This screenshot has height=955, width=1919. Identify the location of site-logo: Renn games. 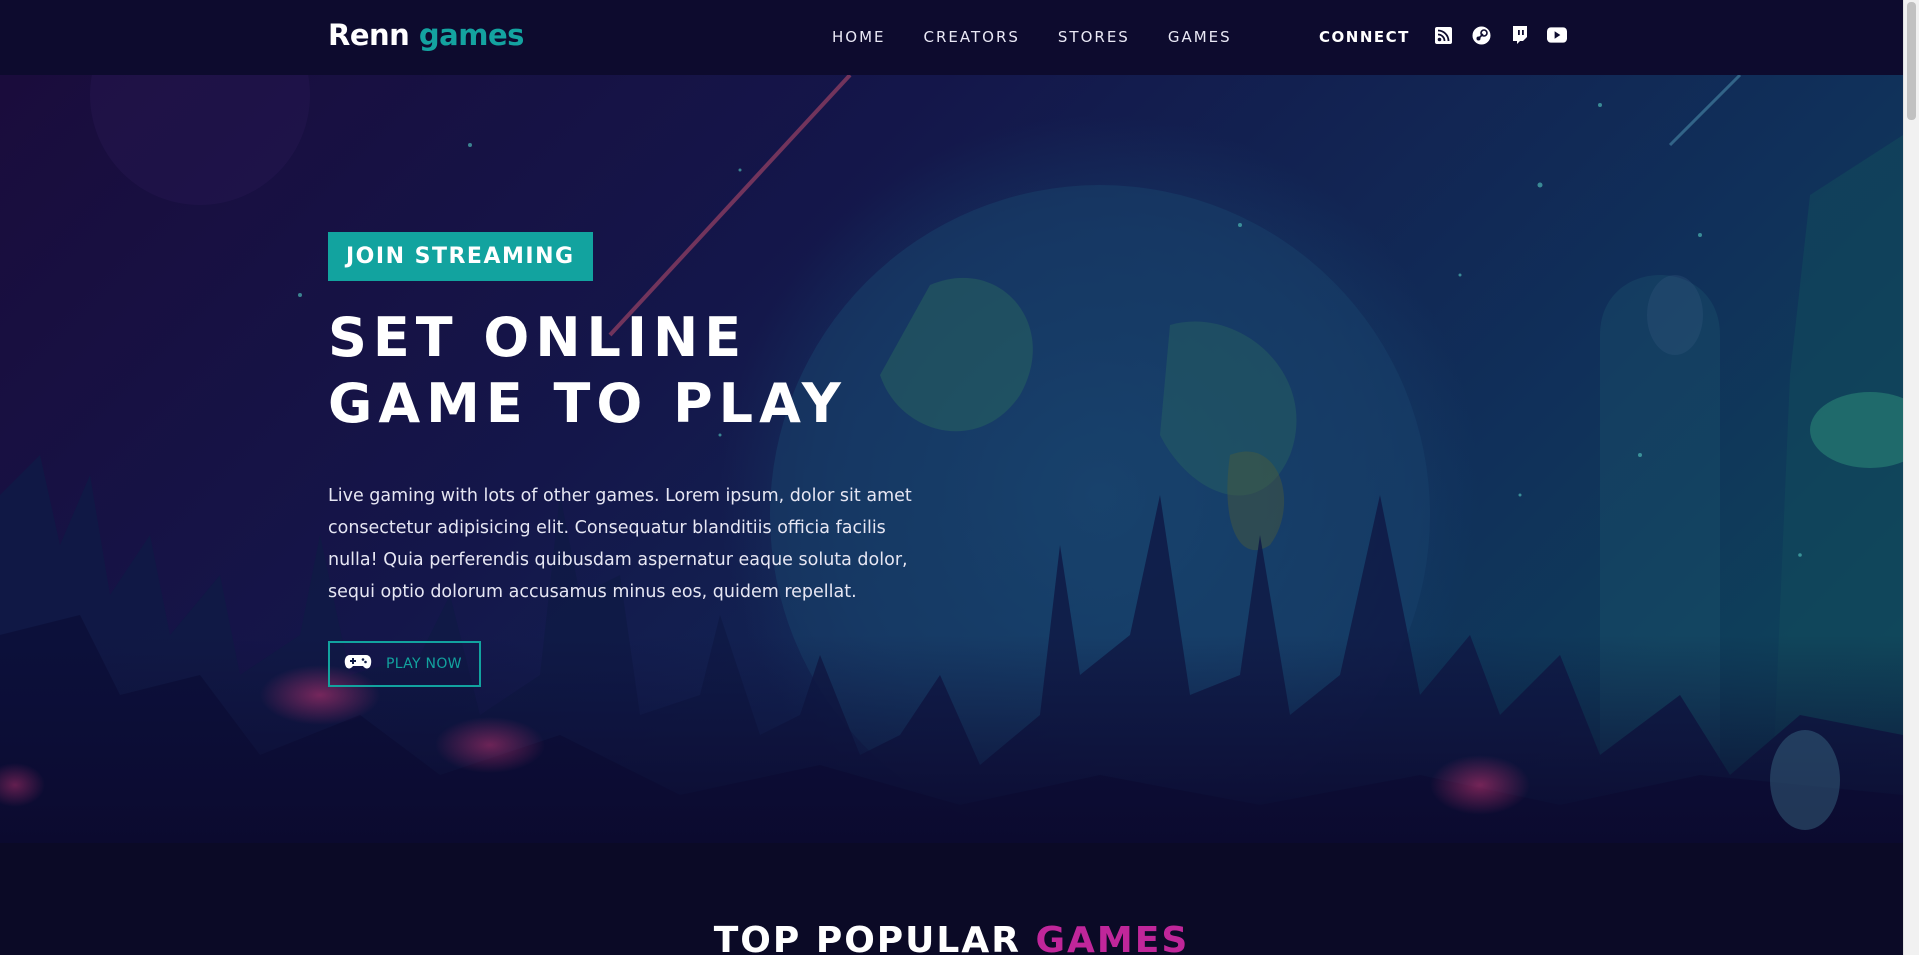
(426, 35).